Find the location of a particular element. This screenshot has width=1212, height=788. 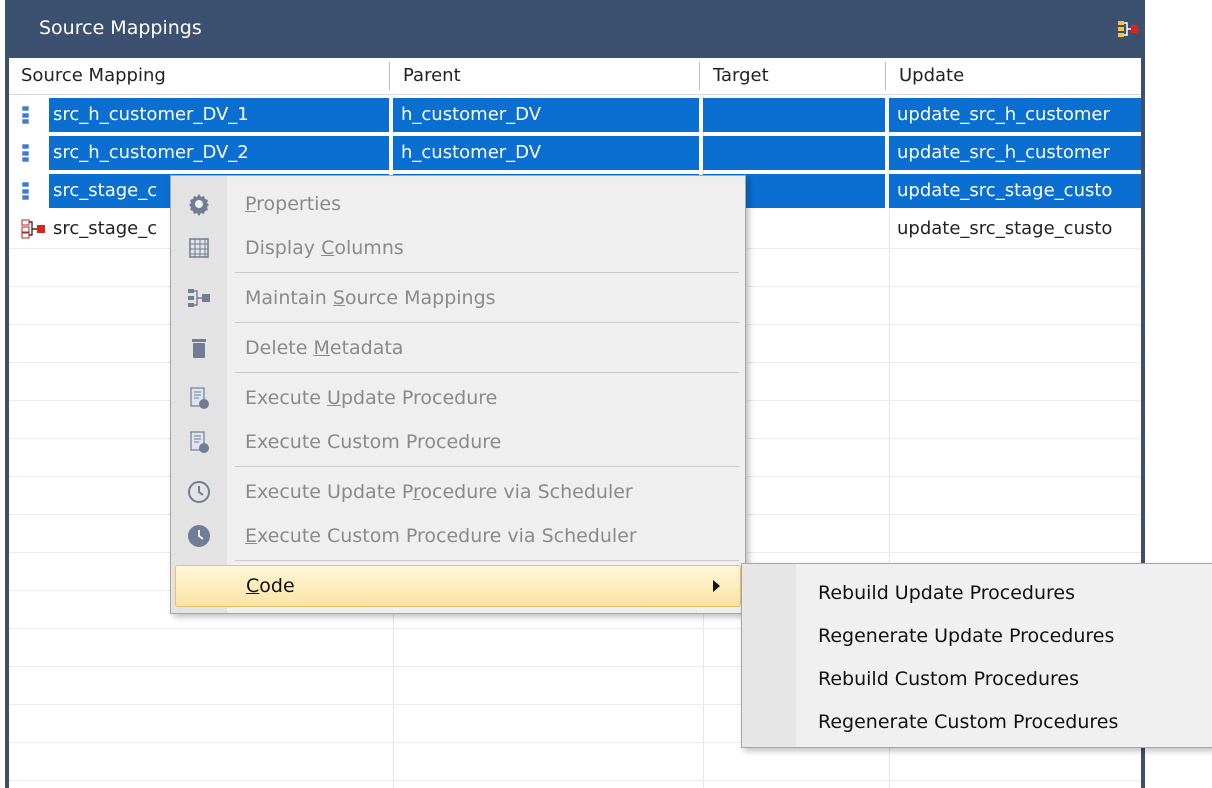

grid-icon is located at coordinates (199, 248).